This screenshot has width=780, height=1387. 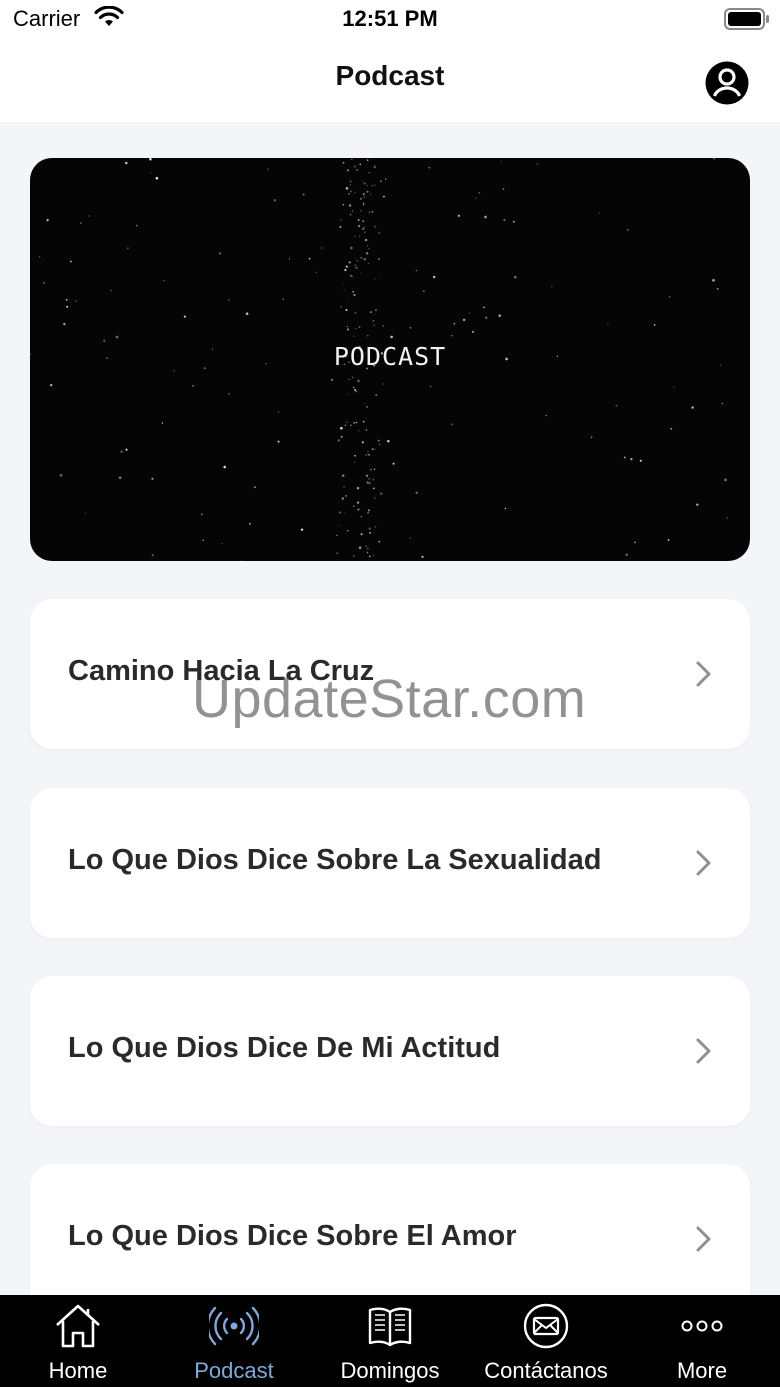 I want to click on user-icon, so click(x=727, y=83).